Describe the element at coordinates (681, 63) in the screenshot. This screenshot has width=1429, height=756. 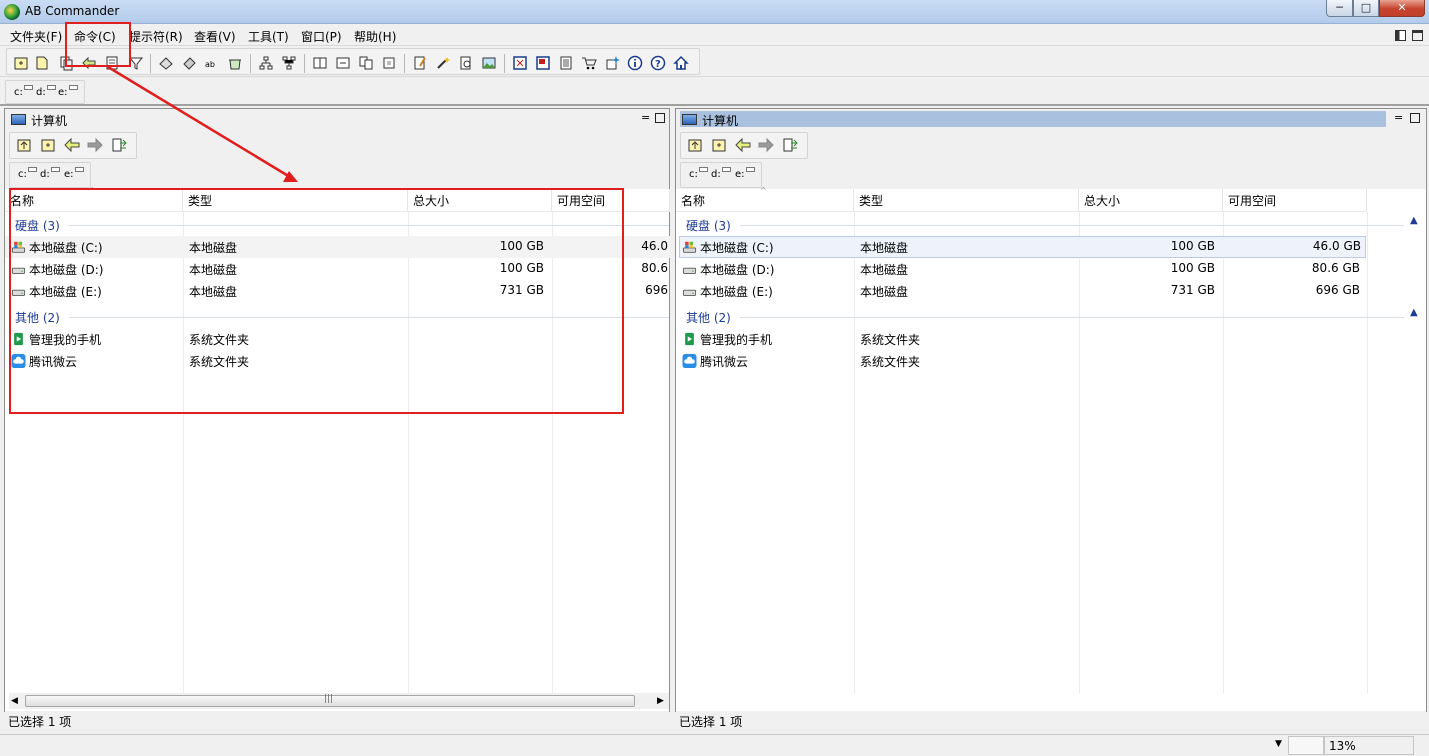
I see `home-icon` at that location.